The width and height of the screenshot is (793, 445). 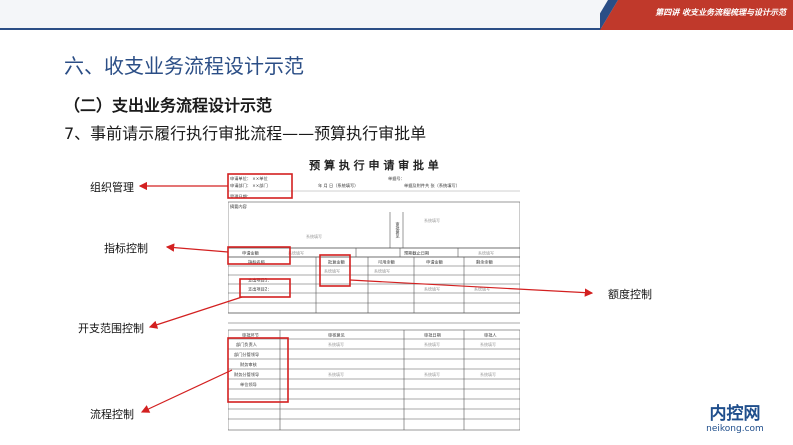 What do you see at coordinates (112, 414) in the screenshot?
I see `label-process-control: 流程控制` at bounding box center [112, 414].